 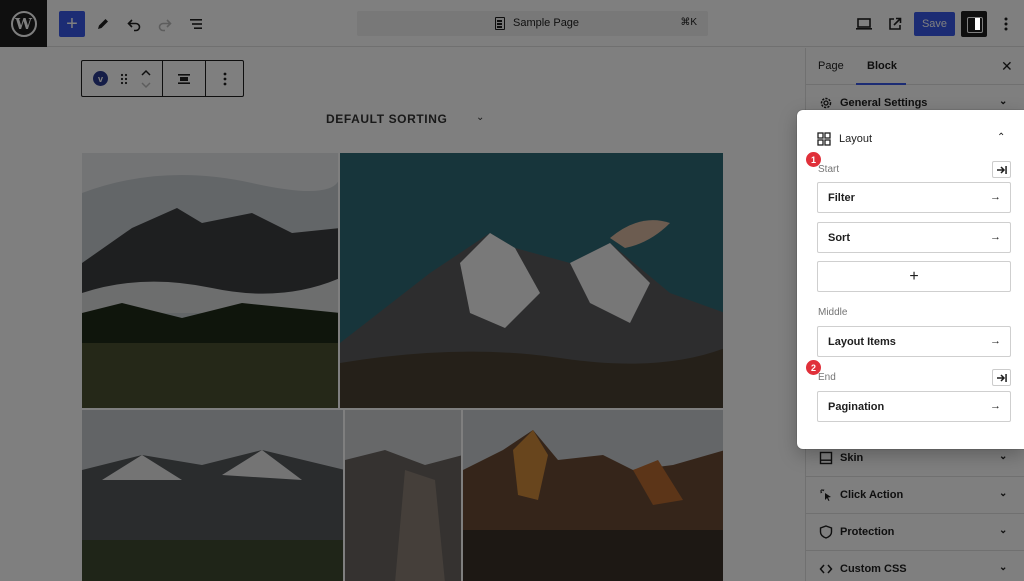 I want to click on options-menu-button, so click(x=1006, y=24).